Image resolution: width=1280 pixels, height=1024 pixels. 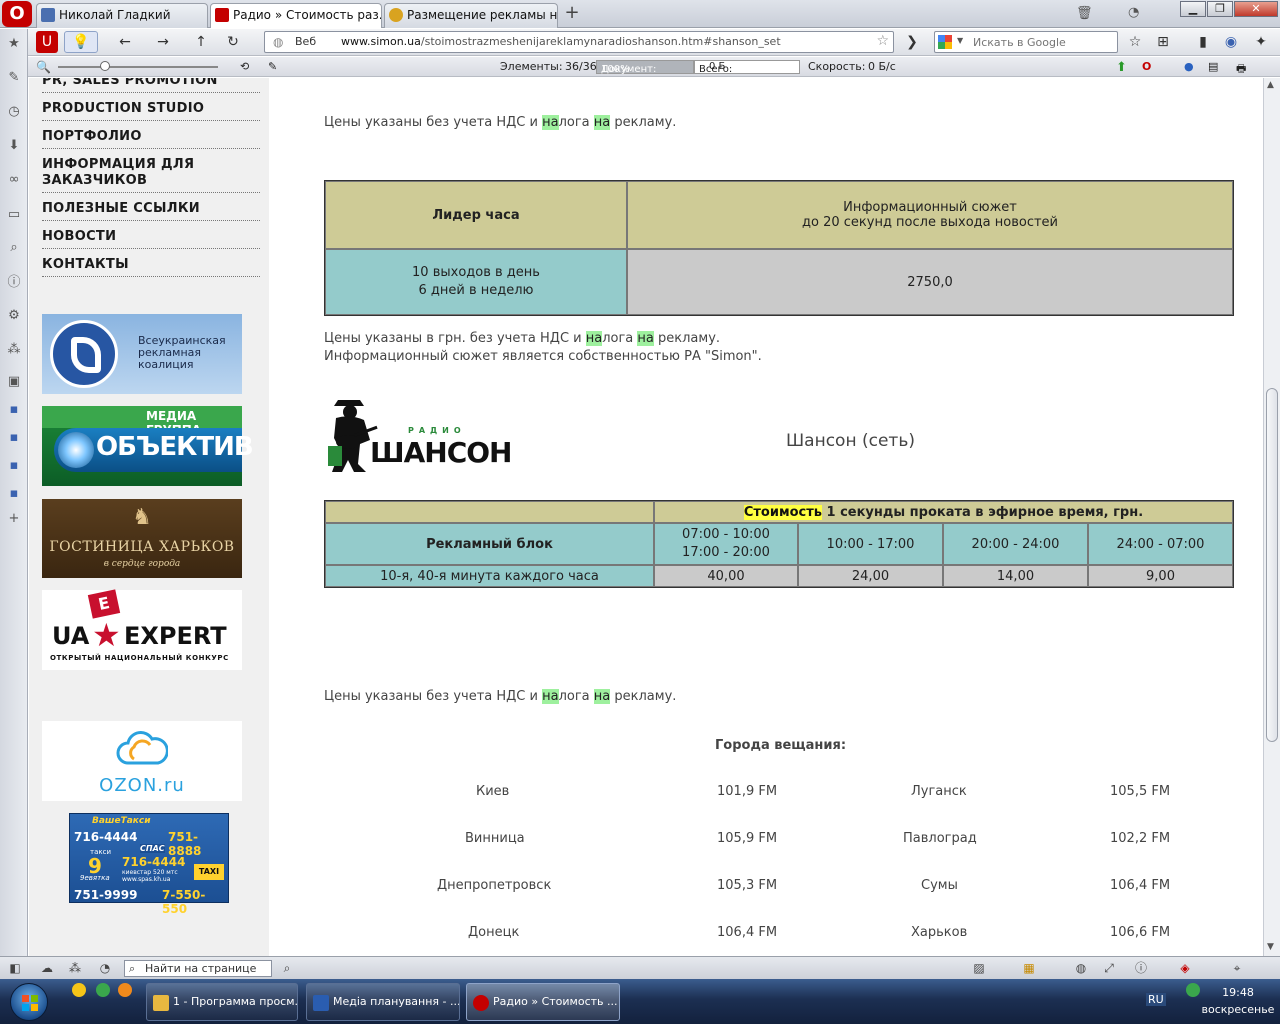 What do you see at coordinates (804, 885) in the screenshot?
I see `list-item: Днепропетровск 105,3 FM Сумы 106,4 FM` at bounding box center [804, 885].